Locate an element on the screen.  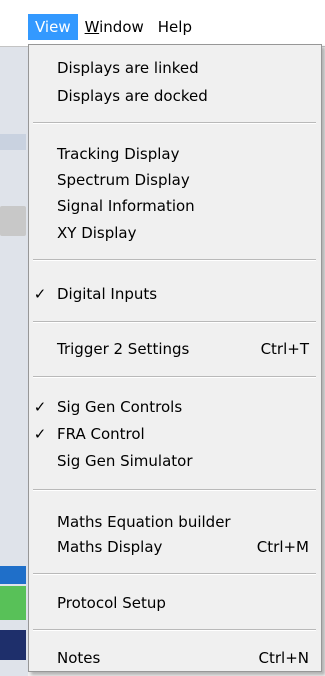
menu-item-maths-equation-builder: Maths Equation builder is located at coordinates (174, 522).